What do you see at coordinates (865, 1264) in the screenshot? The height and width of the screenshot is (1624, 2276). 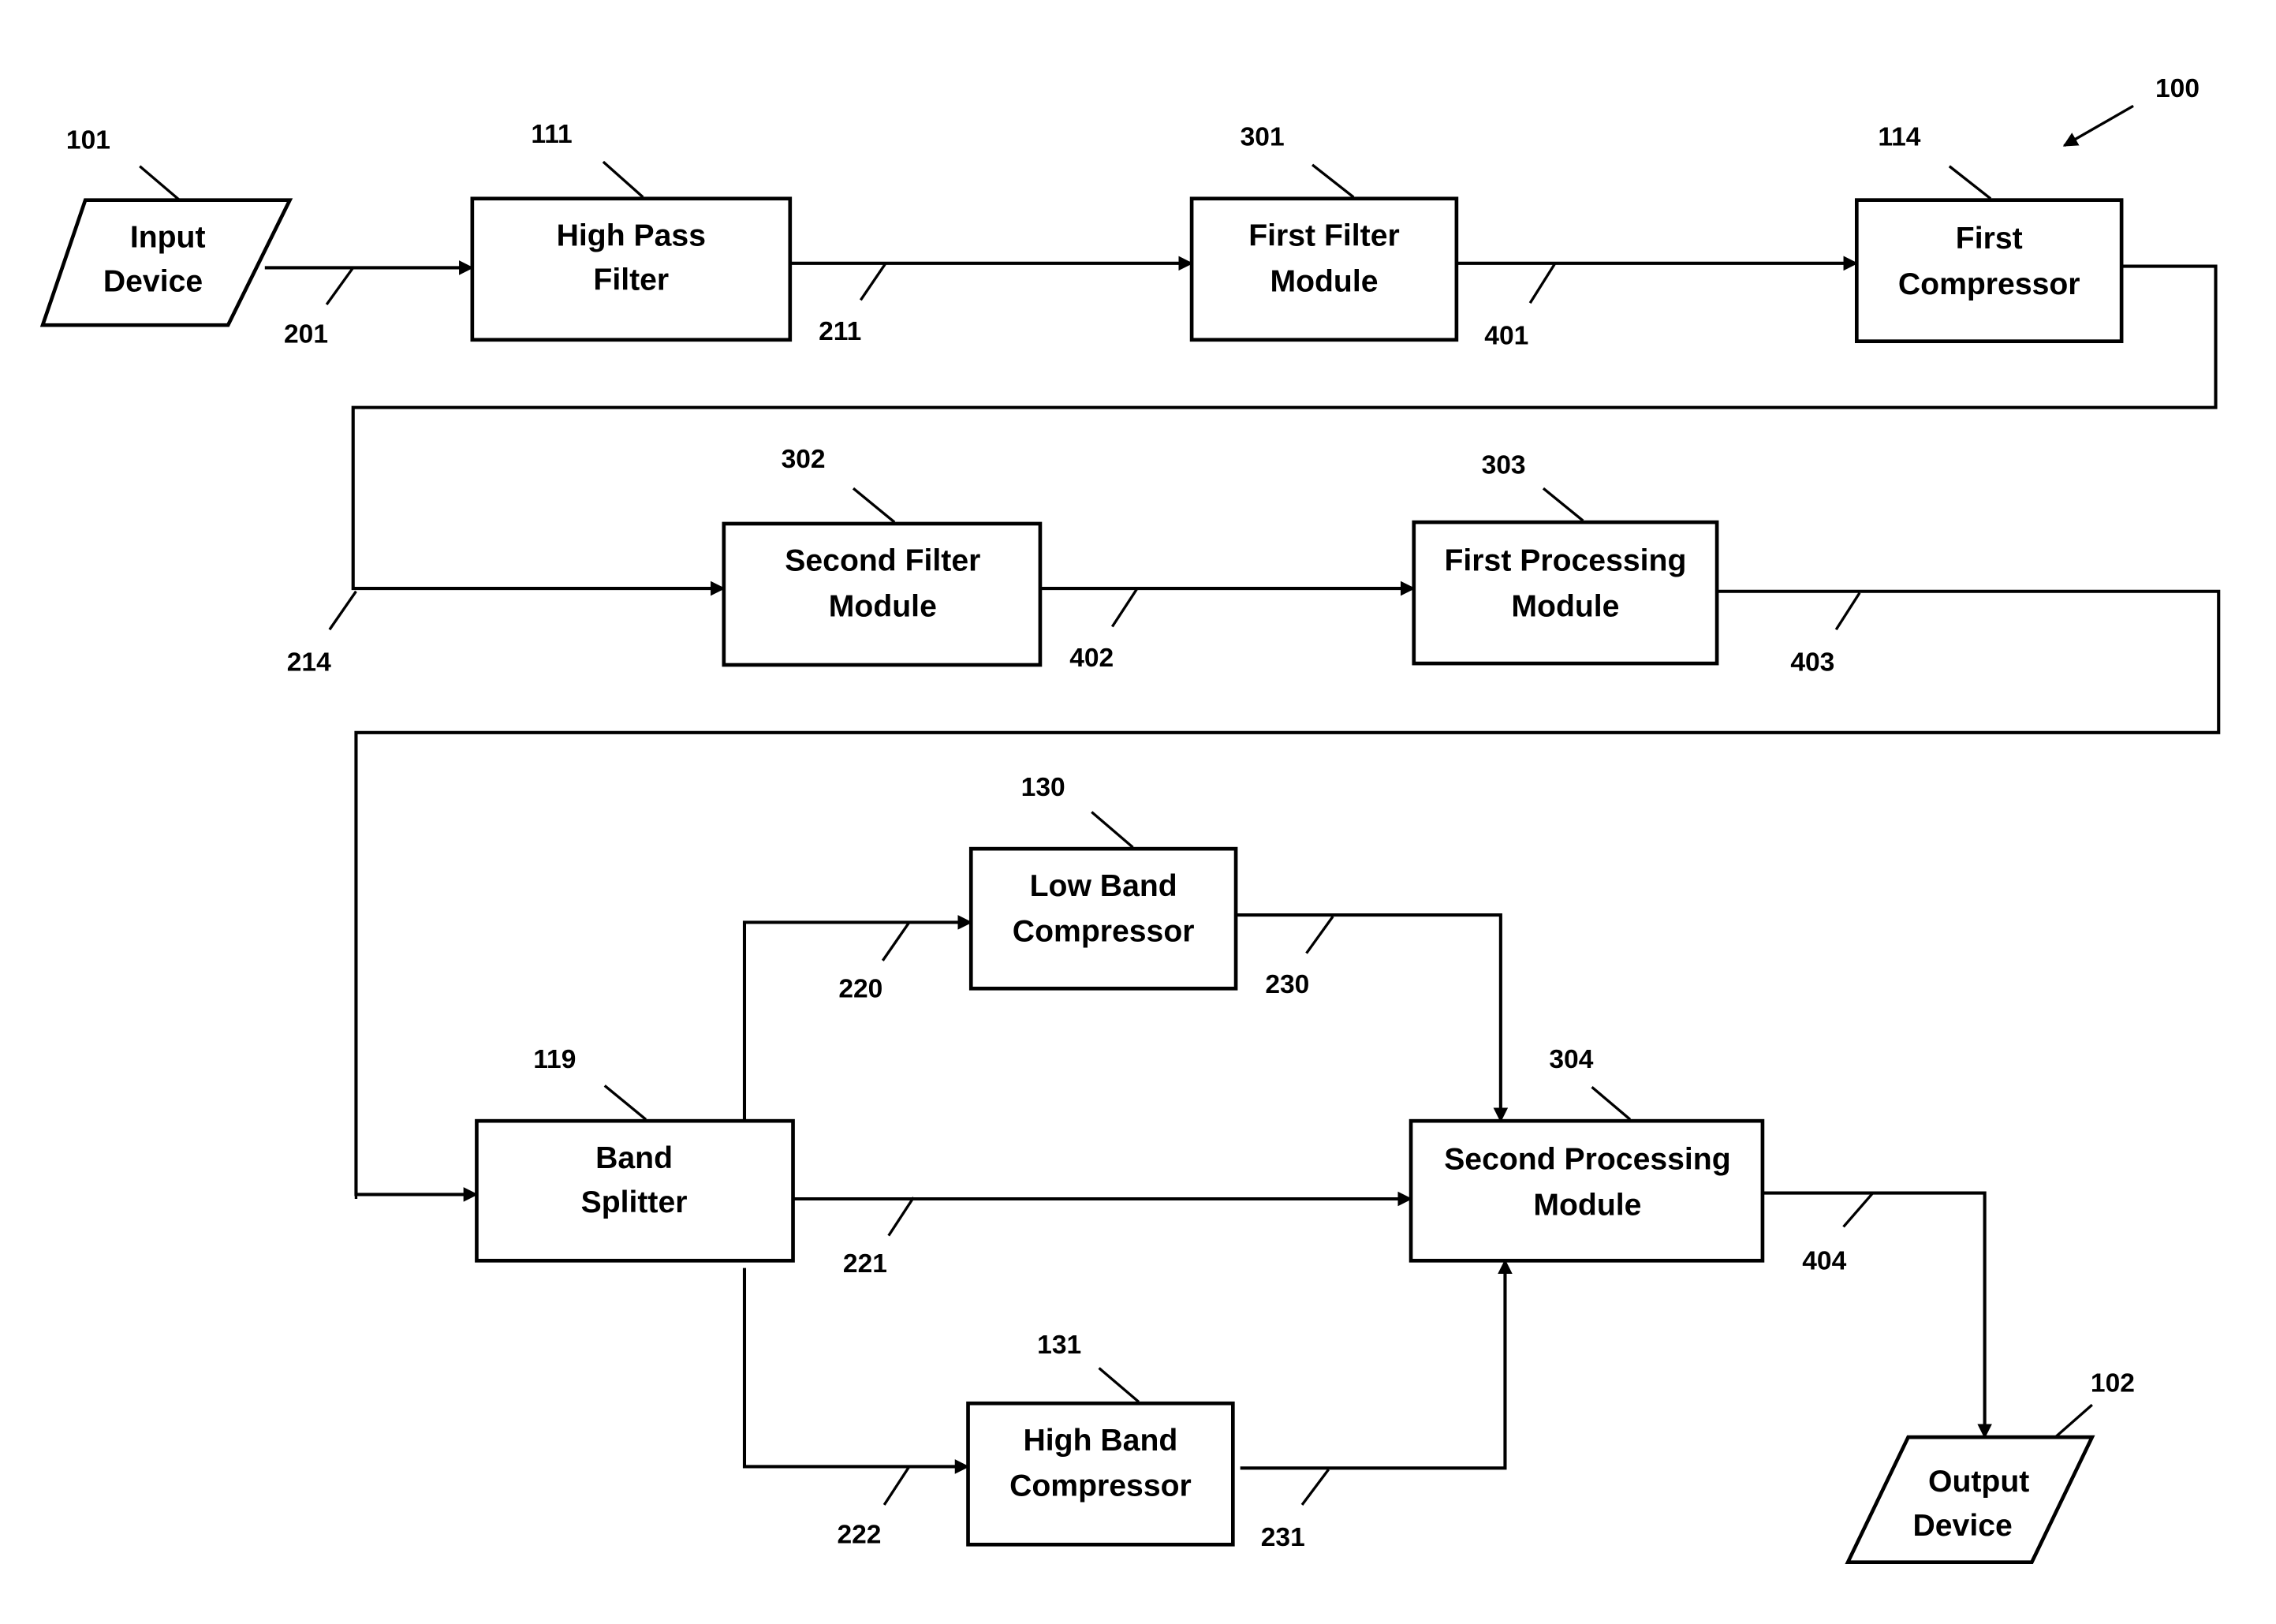 I see `signal-221-label: 221` at bounding box center [865, 1264].